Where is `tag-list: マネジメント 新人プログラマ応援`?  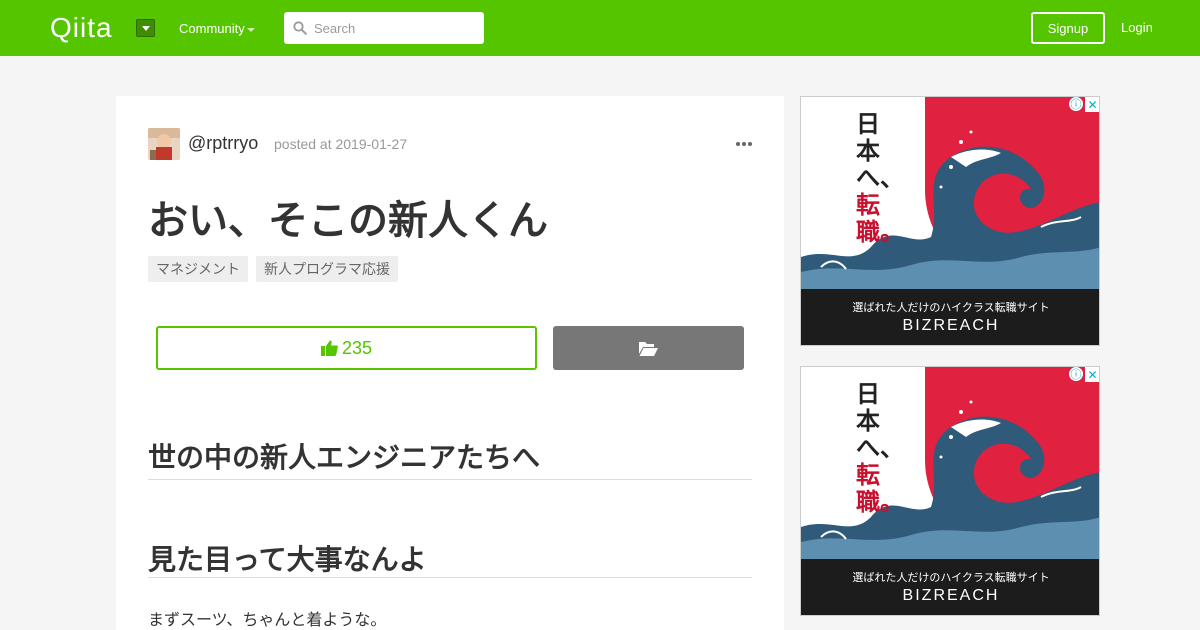
tag-list: マネジメント 新人プログラマ応援 is located at coordinates (273, 269).